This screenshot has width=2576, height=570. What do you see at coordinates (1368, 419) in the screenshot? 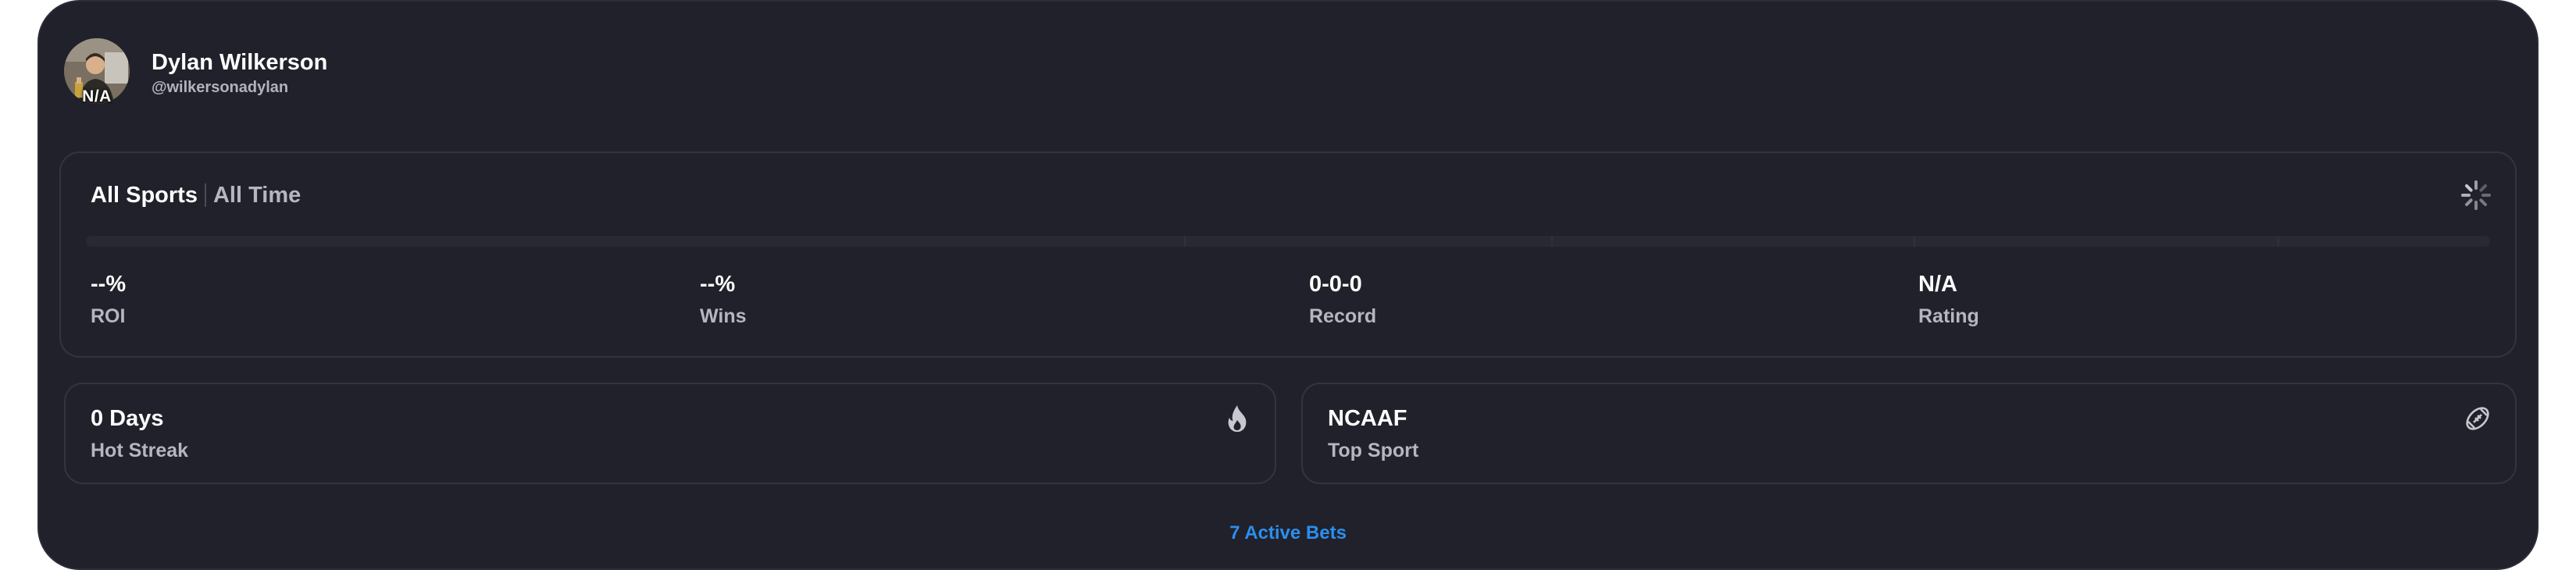
I see `top-sport-value: NCAAF` at bounding box center [1368, 419].